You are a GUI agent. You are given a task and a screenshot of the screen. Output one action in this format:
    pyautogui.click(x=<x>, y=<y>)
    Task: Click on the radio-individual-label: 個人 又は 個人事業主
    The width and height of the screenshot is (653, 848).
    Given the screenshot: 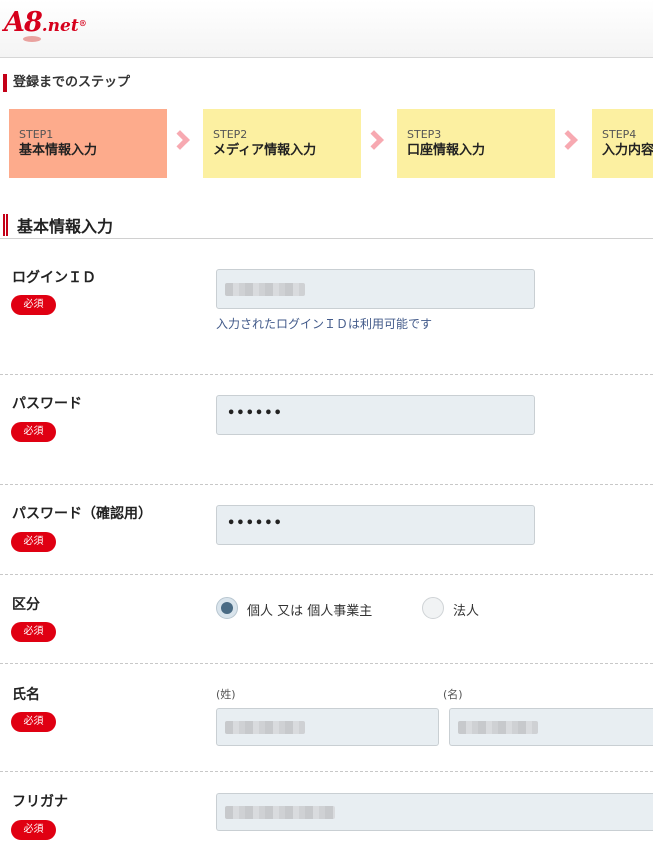 What is the action you would take?
    pyautogui.click(x=309, y=609)
    